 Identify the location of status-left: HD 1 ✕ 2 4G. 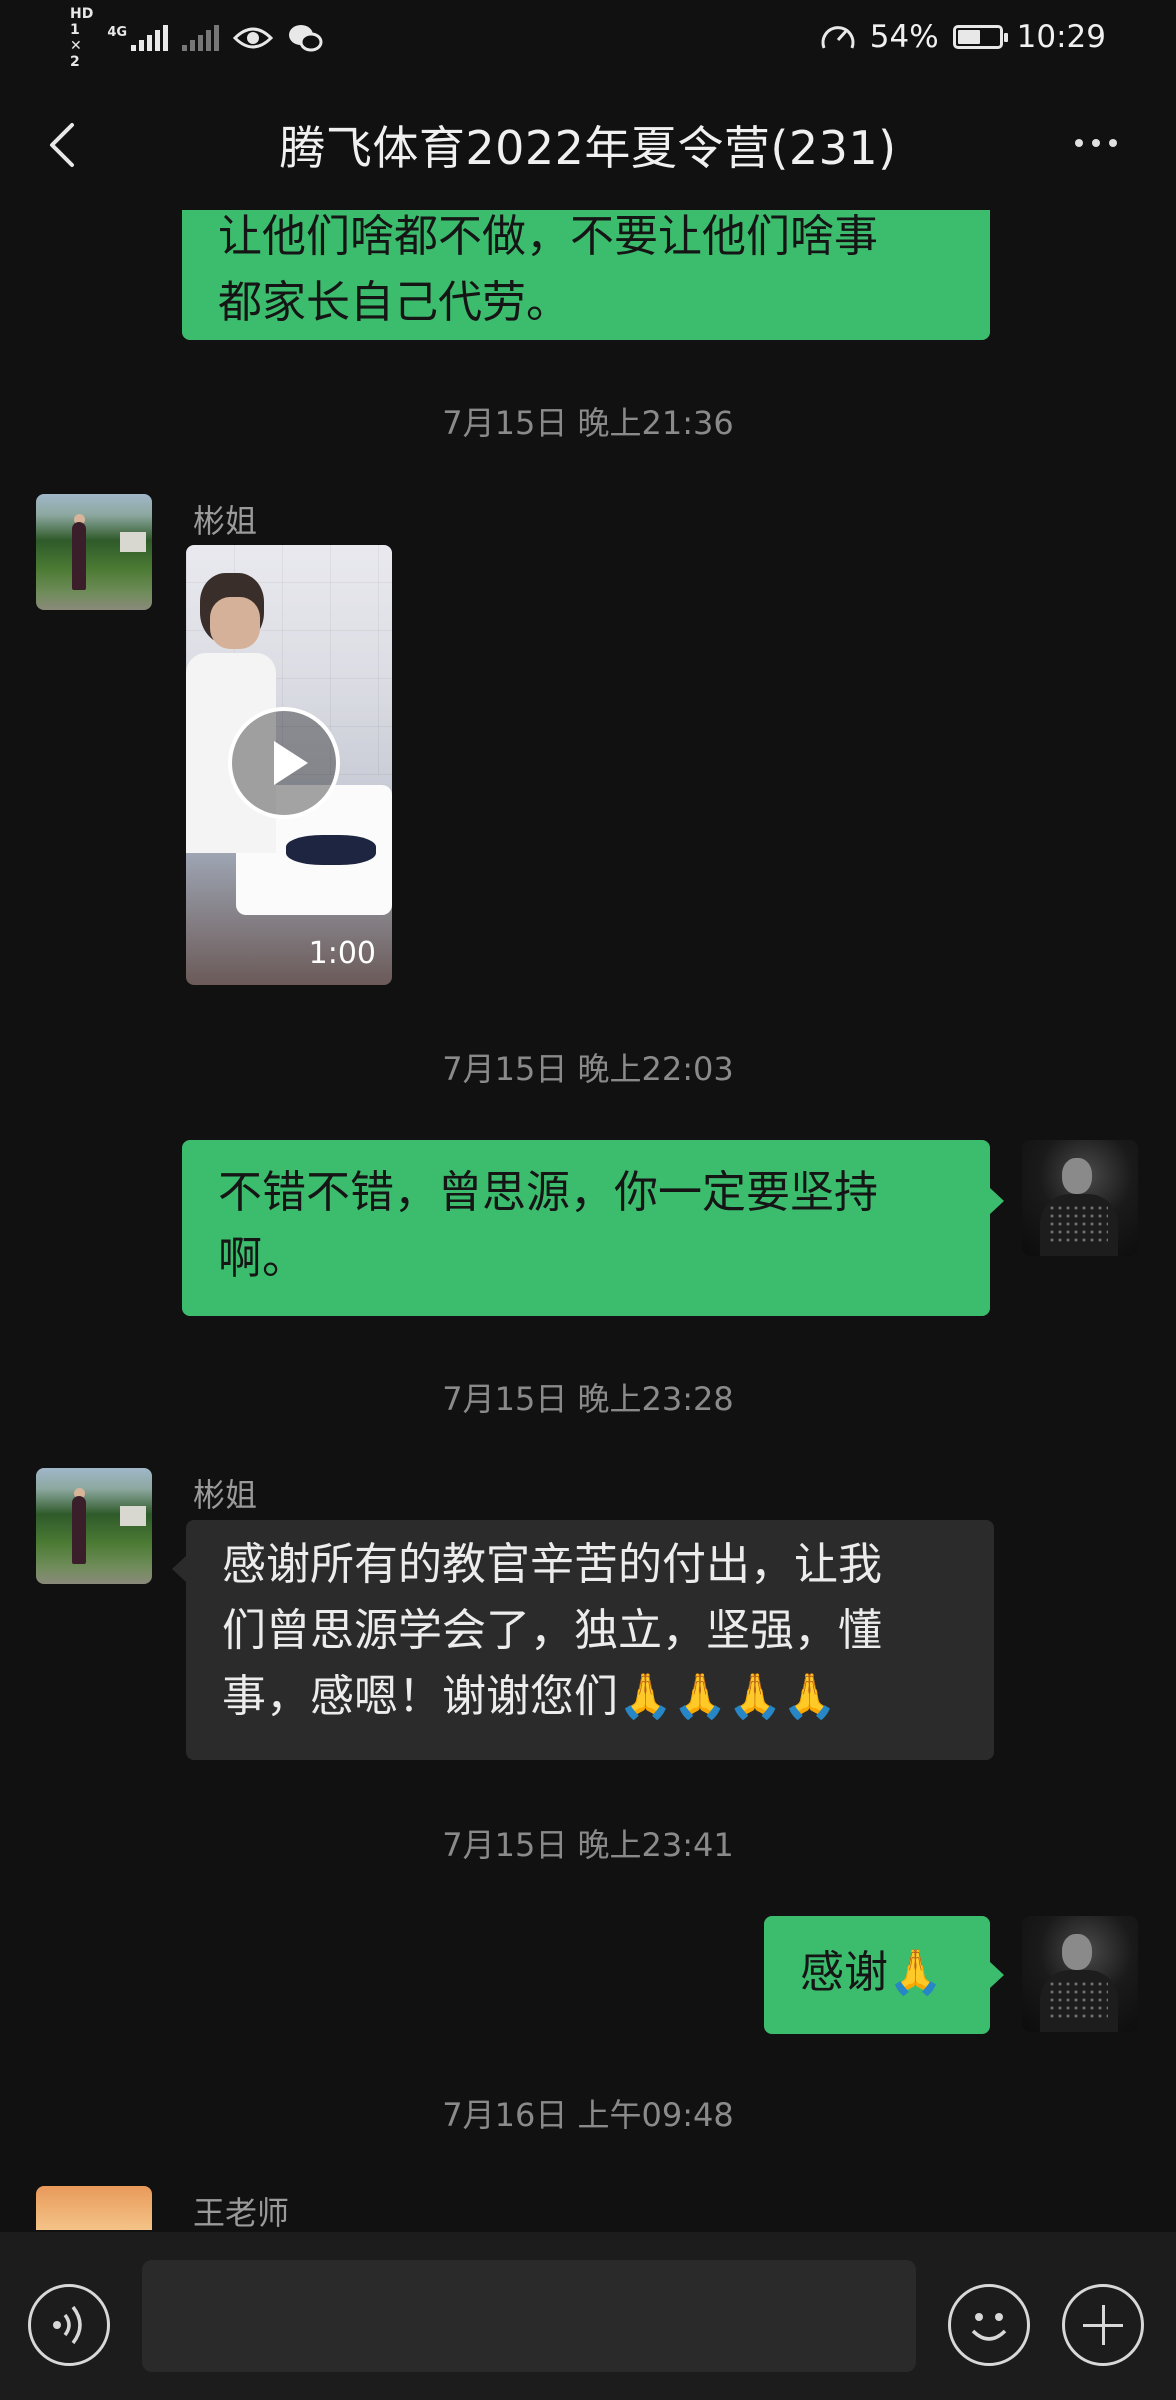
(196, 38).